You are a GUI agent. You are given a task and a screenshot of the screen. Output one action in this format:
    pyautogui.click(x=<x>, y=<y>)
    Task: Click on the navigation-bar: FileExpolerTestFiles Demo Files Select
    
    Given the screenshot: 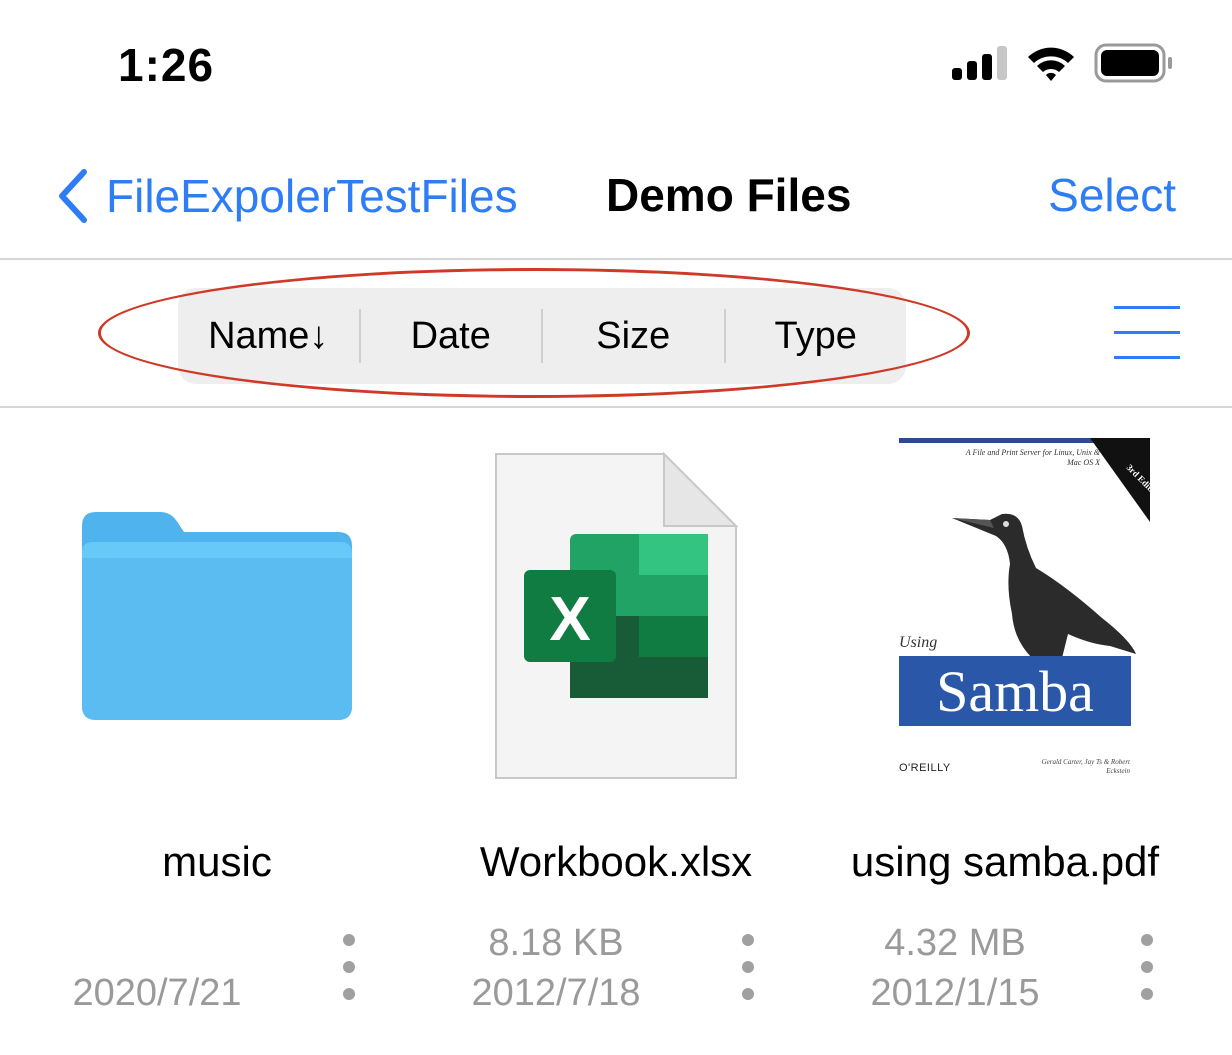 What is the action you would take?
    pyautogui.click(x=616, y=205)
    